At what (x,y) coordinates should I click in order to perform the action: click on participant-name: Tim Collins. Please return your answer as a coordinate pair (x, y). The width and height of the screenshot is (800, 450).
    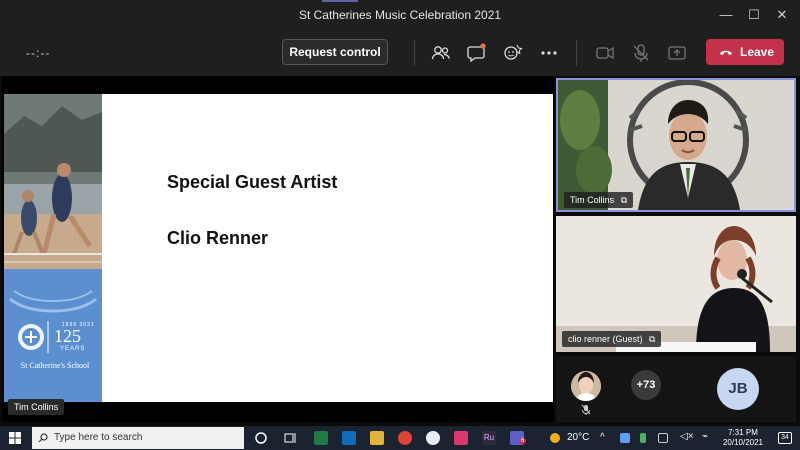
    Looking at the image, I should click on (592, 200).